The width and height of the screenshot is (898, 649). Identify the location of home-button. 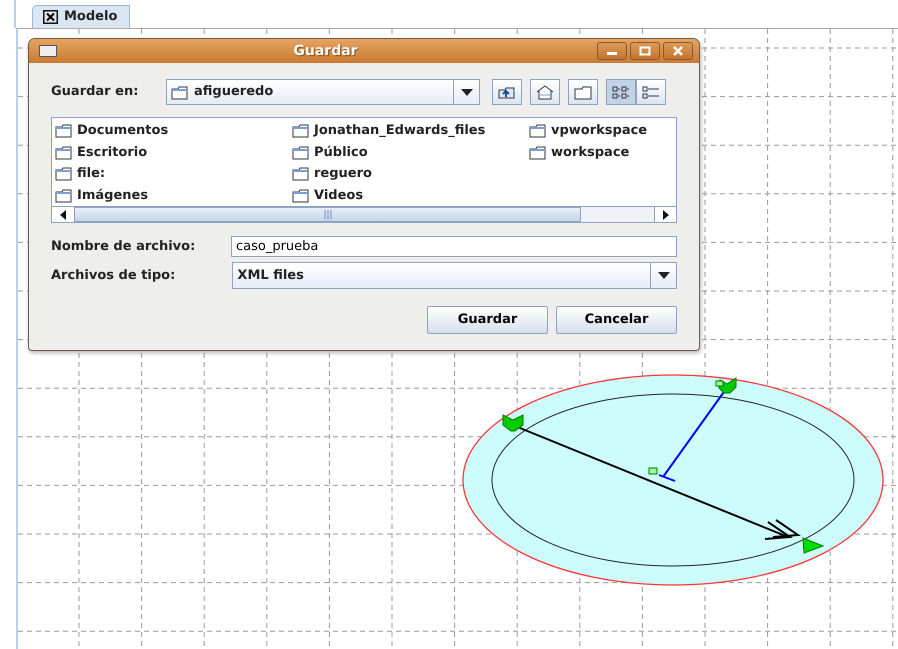
(545, 92).